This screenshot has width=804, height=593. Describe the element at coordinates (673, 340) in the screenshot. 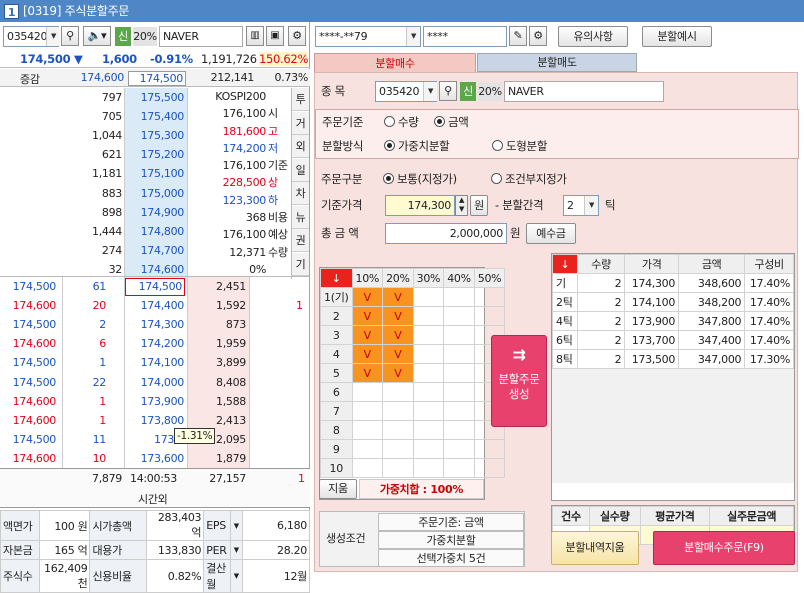

I see `order-row: 6틱 2 173,700 347,400 17.40%` at that location.